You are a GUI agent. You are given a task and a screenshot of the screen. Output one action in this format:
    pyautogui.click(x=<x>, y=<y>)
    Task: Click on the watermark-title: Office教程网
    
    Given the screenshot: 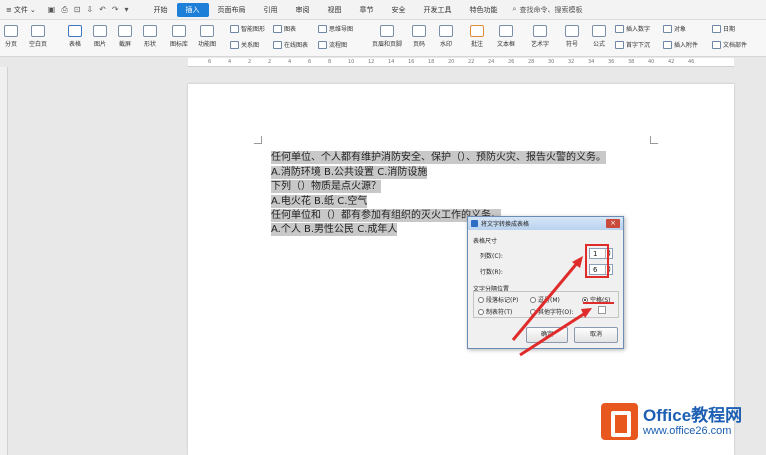 What is the action you would take?
    pyautogui.click(x=693, y=415)
    